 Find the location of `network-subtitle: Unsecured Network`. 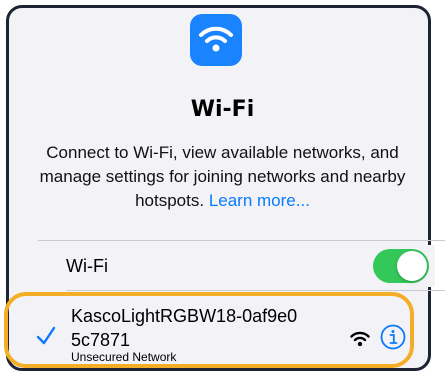

network-subtitle: Unsecured Network is located at coordinates (124, 357).